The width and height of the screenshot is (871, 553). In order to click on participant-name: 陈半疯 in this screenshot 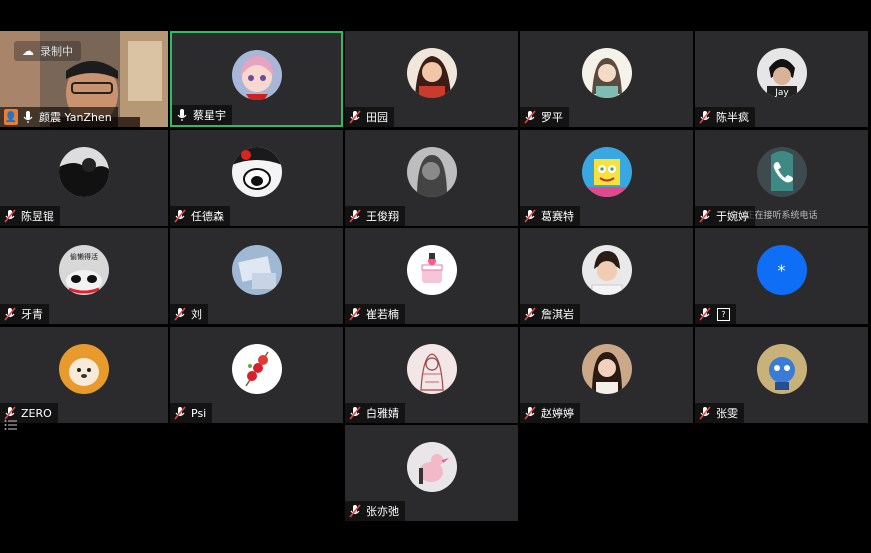, I will do `click(732, 117)`.